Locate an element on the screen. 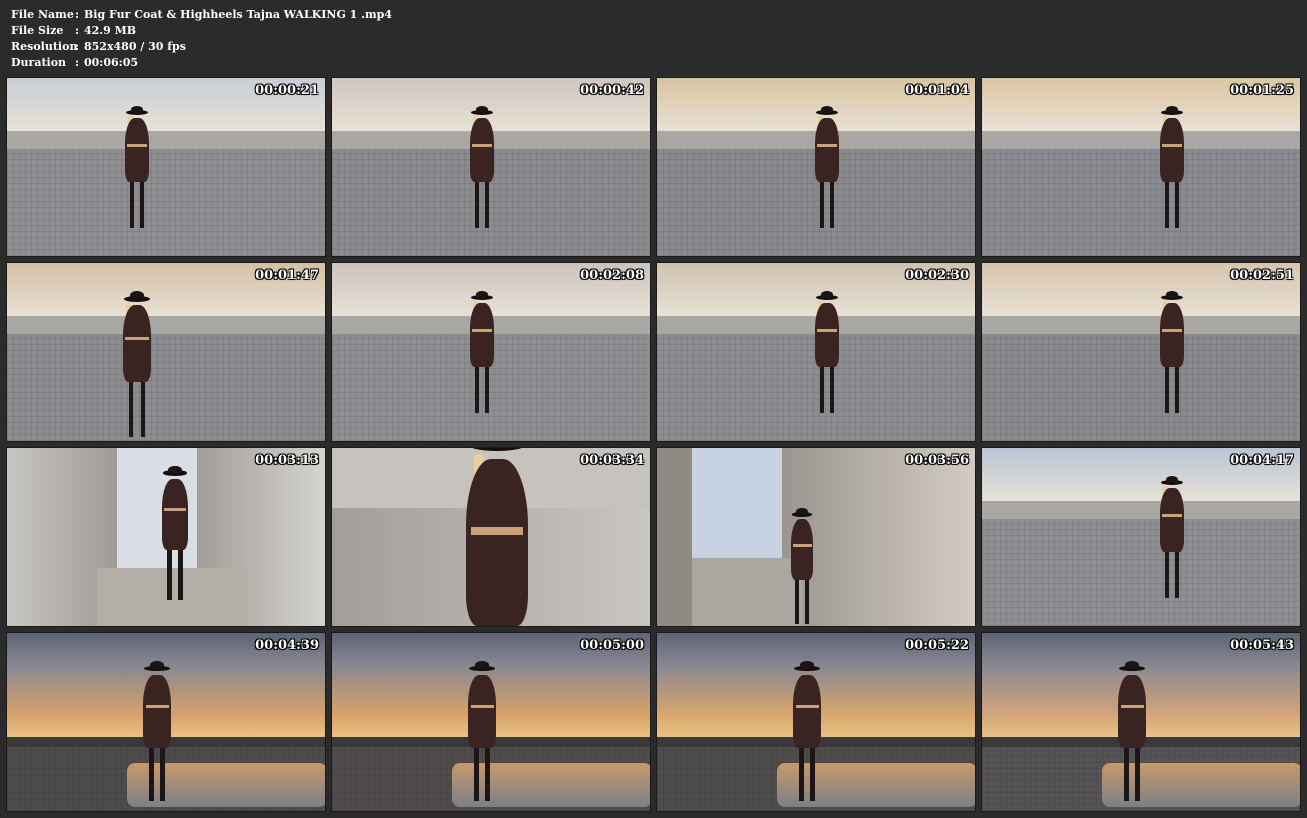 The image size is (1307, 818). video-thumbnail: 00:00:21 is located at coordinates (166, 167).